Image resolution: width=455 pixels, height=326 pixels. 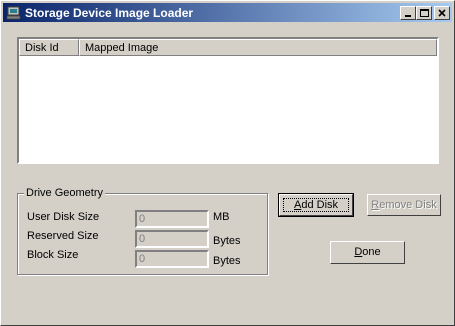 I want to click on window-title: Storage Device Image Loader, so click(x=109, y=13).